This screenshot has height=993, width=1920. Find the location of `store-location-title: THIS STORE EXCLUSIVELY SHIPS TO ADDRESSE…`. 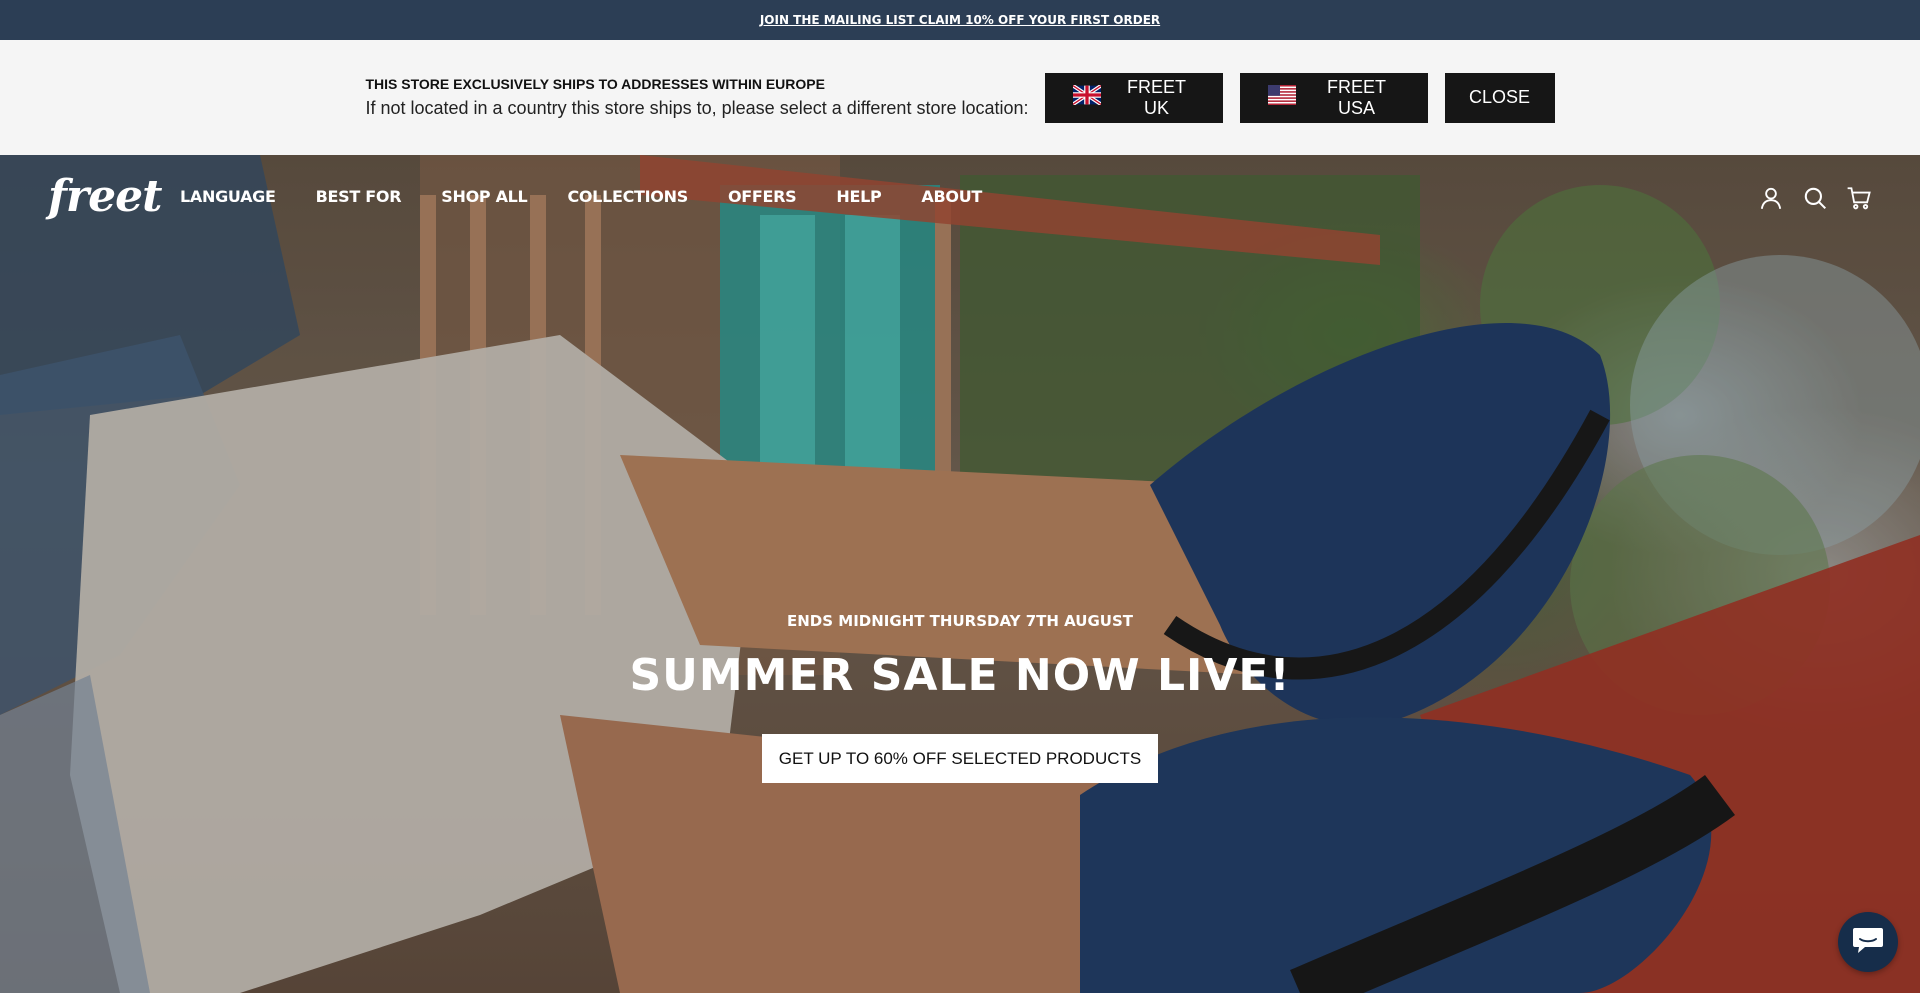

store-location-title: THIS STORE EXCLUSIVELY SHIPS TO ADDRESSE… is located at coordinates (595, 84).